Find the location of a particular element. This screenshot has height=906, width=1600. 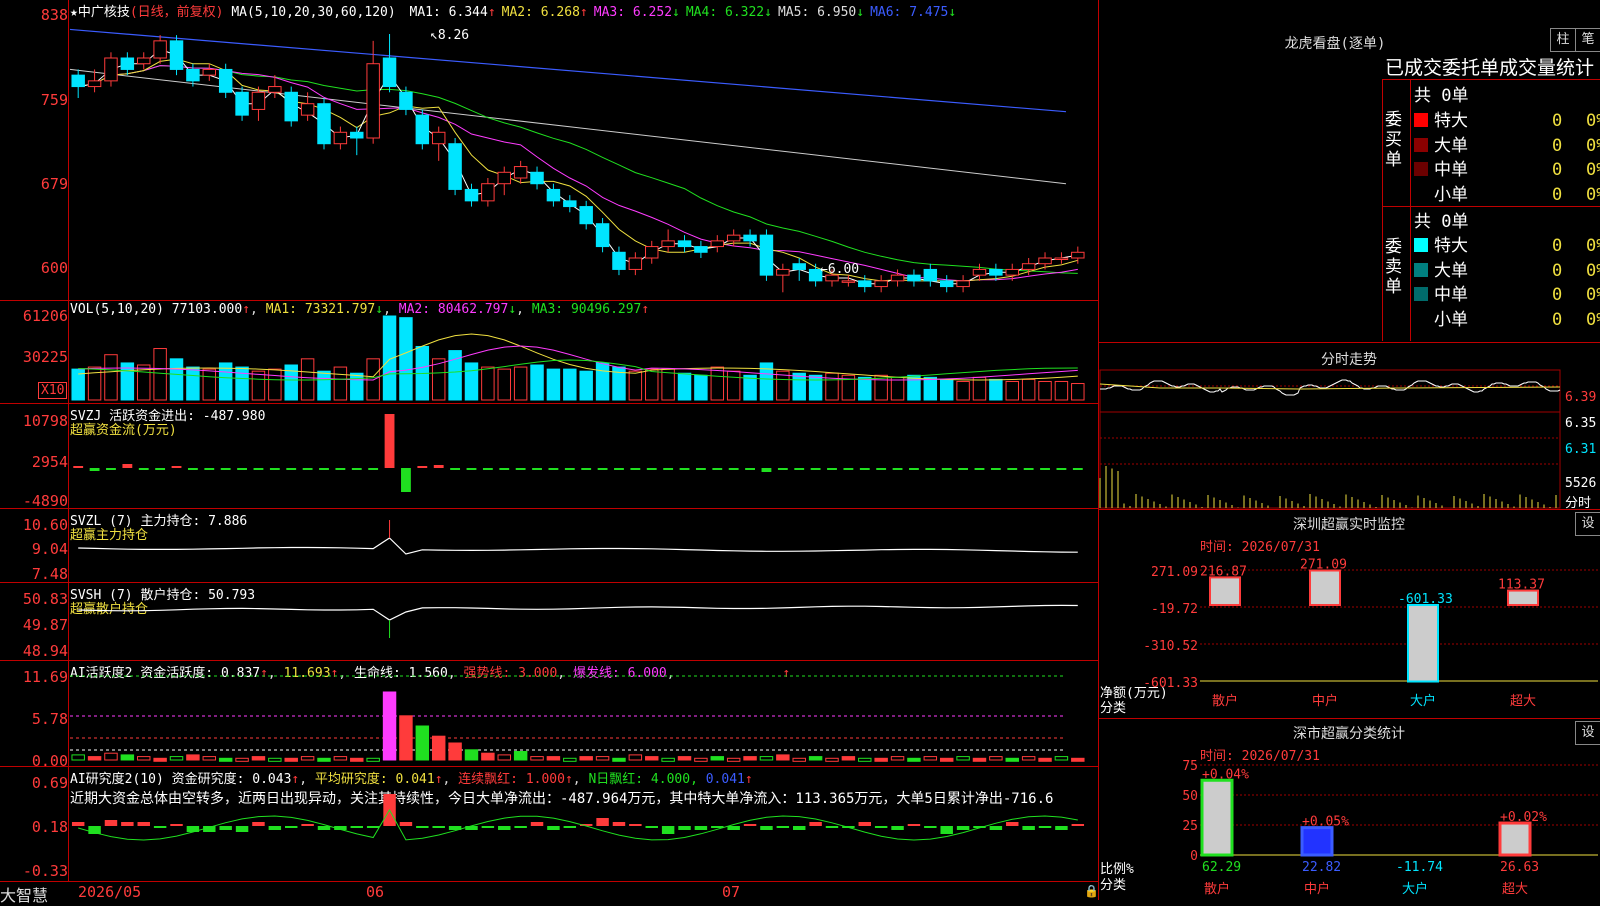

price-axis-838: 838 is located at coordinates (54, 15).